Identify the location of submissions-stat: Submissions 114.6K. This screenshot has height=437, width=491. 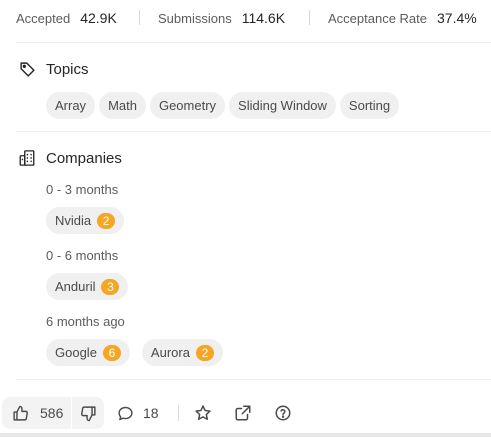
(221, 18).